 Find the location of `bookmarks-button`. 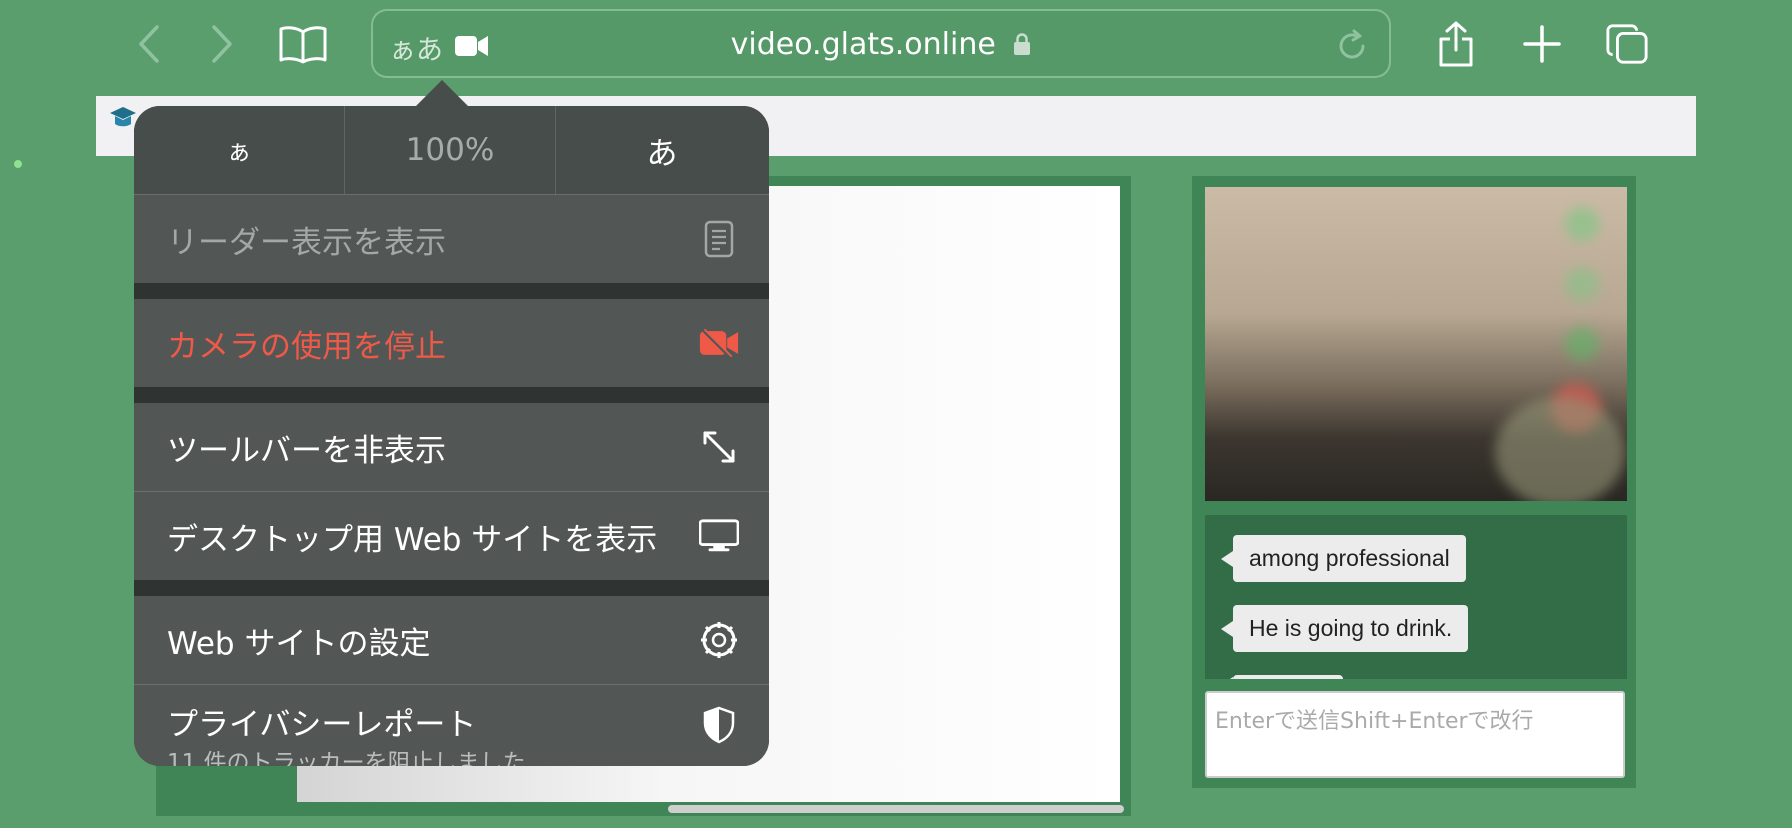

bookmarks-button is located at coordinates (303, 44).